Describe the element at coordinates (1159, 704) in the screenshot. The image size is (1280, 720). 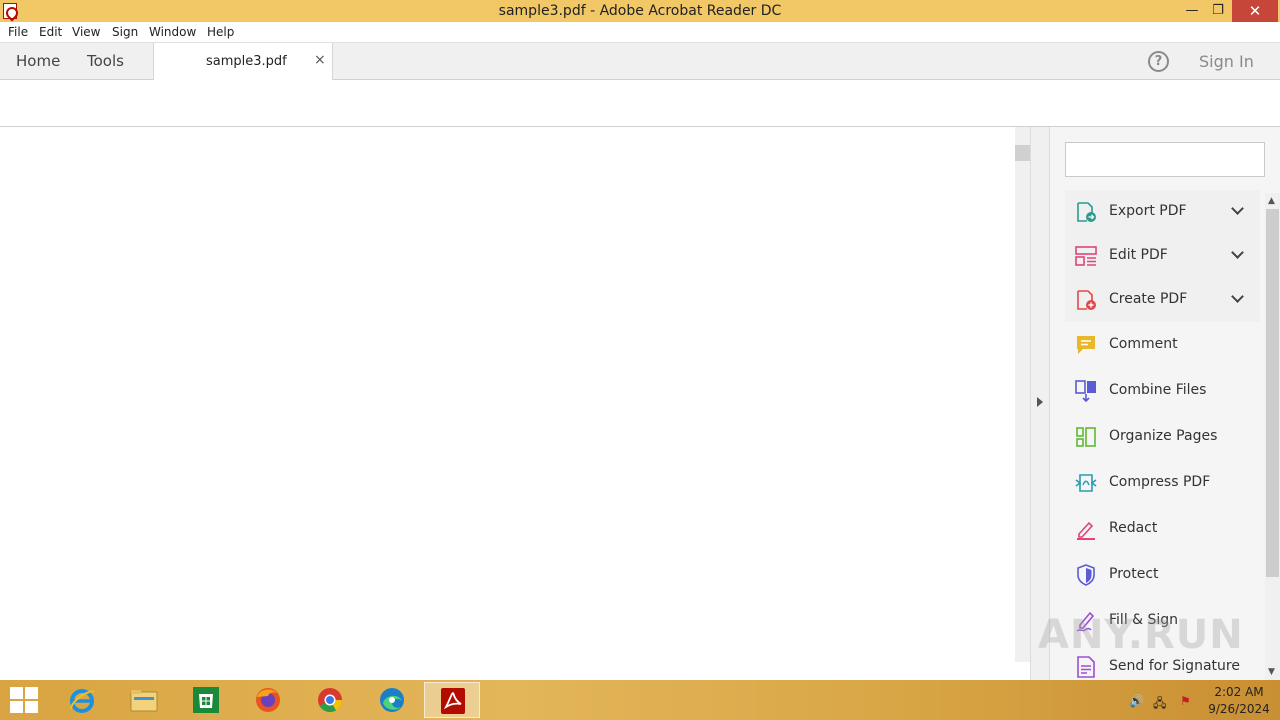
I see `network-icon: 🖧` at that location.